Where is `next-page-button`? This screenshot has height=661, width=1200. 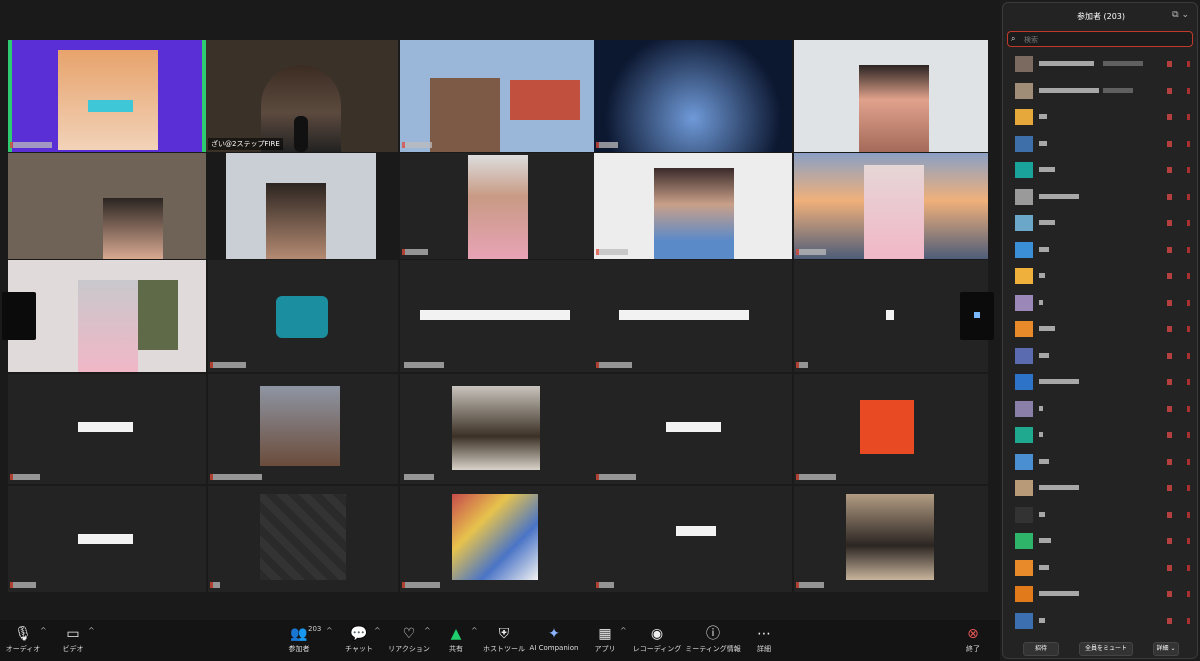
next-page-button is located at coordinates (977, 316).